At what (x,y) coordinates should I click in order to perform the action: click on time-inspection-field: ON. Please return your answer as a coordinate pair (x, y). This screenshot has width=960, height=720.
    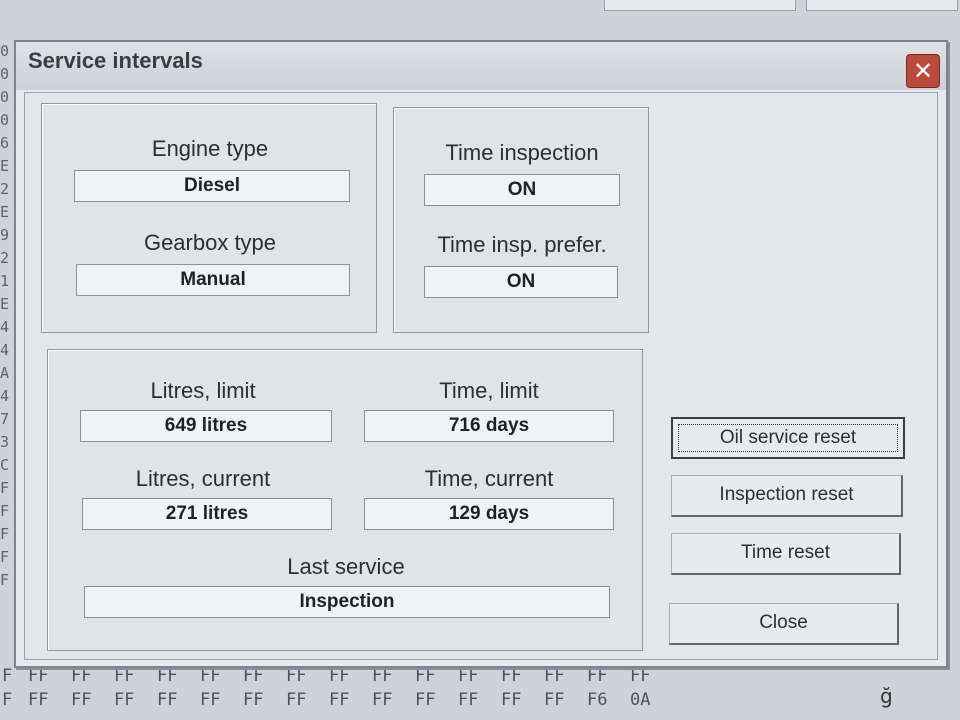
    Looking at the image, I should click on (522, 190).